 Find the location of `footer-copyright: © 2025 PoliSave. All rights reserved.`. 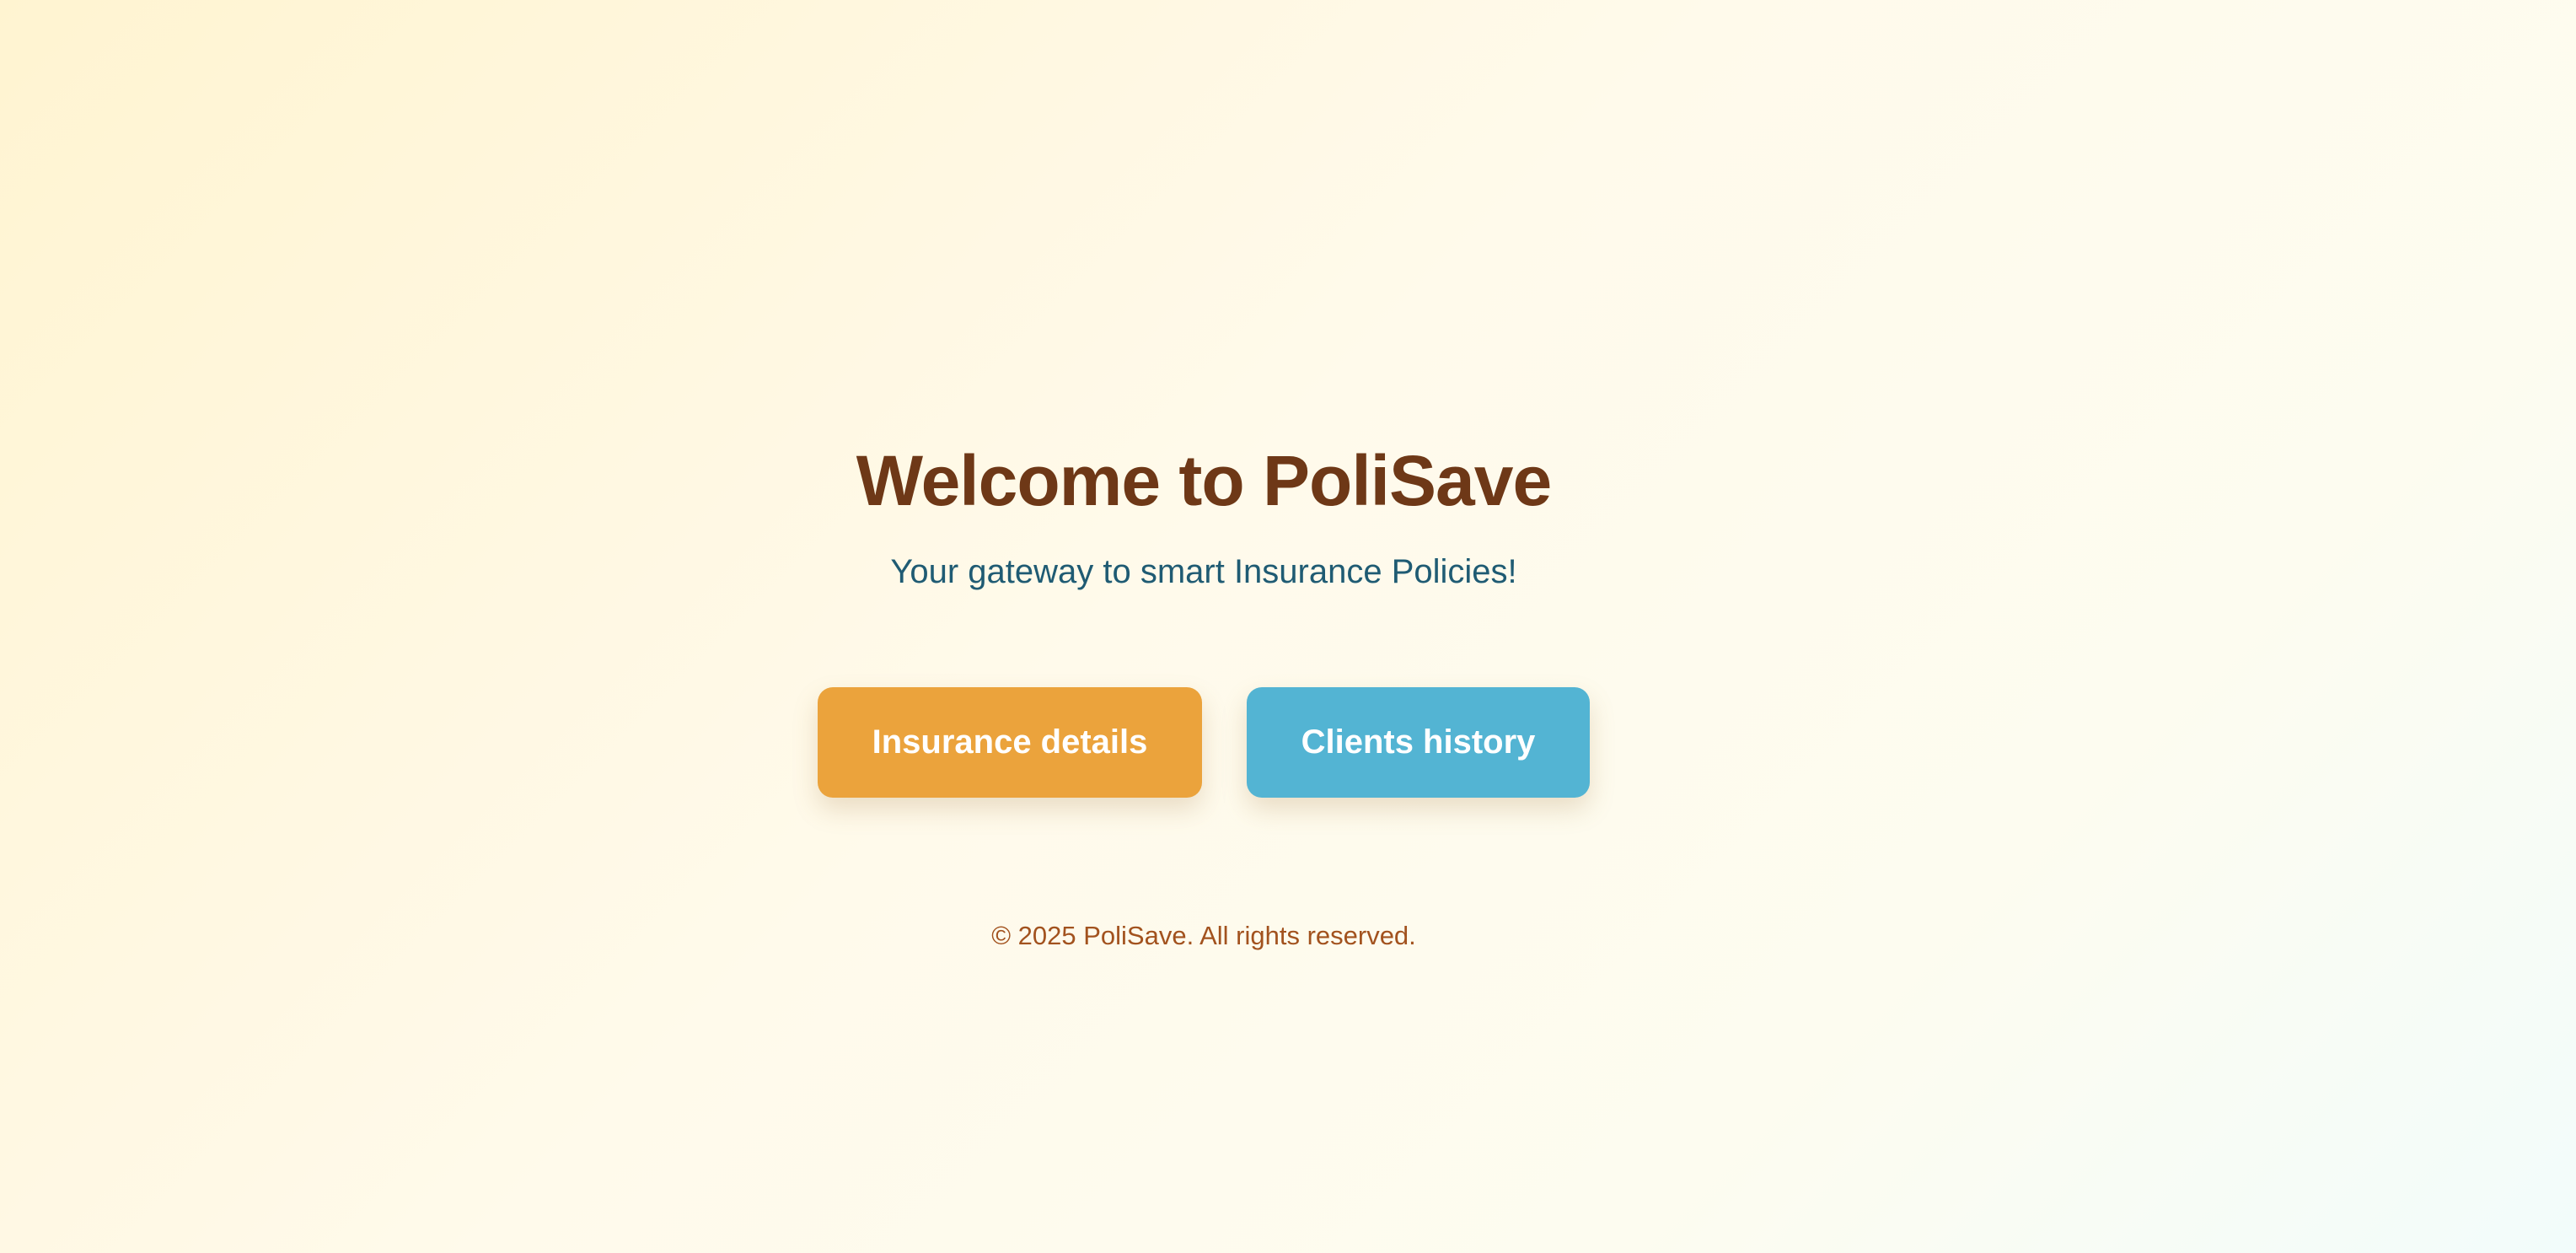

footer-copyright: © 2025 PoliSave. All rights reserved. is located at coordinates (1203, 936).